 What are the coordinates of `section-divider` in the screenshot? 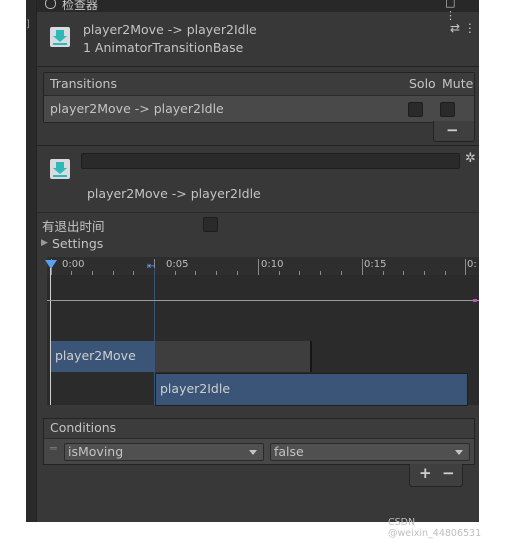 It's located at (258, 145).